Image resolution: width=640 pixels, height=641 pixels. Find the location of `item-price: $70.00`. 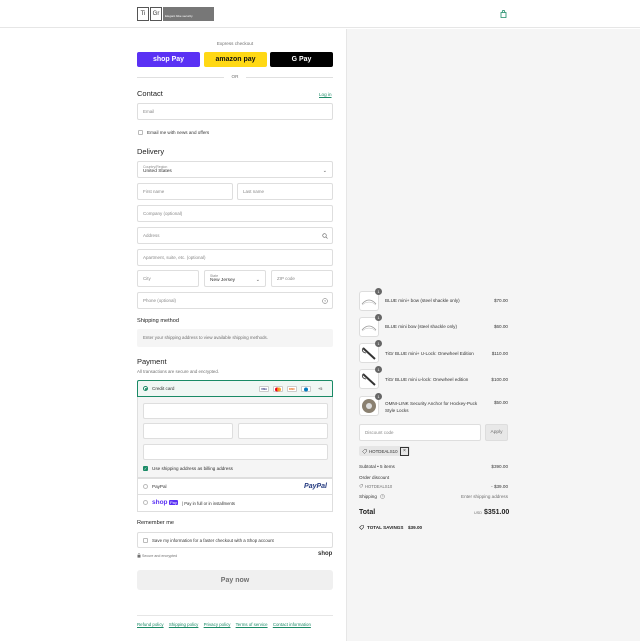

item-price: $70.00 is located at coordinates (500, 300).